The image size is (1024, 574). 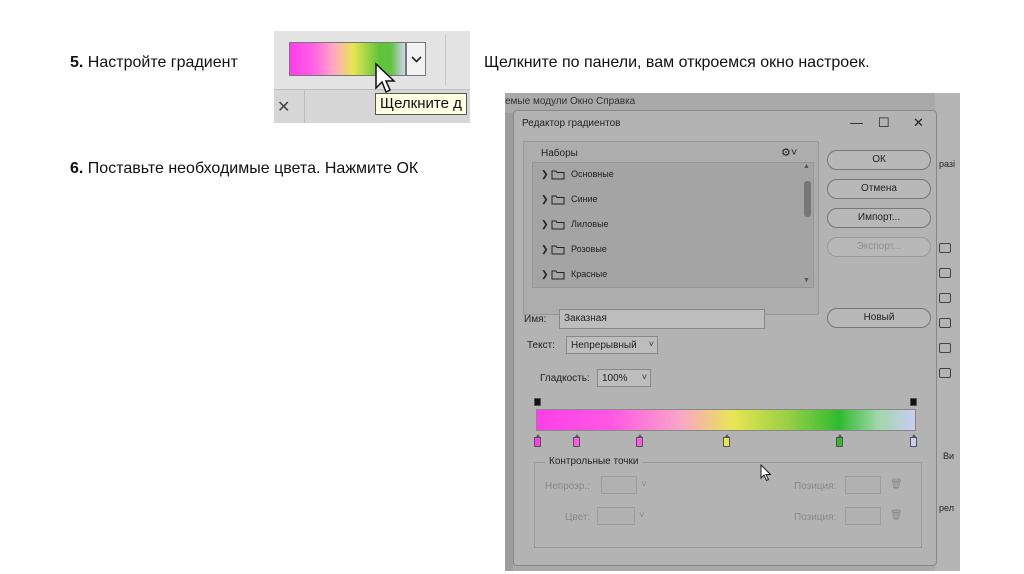 What do you see at coordinates (589, 274) in the screenshot?
I see `preset-folder-label: Красные` at bounding box center [589, 274].